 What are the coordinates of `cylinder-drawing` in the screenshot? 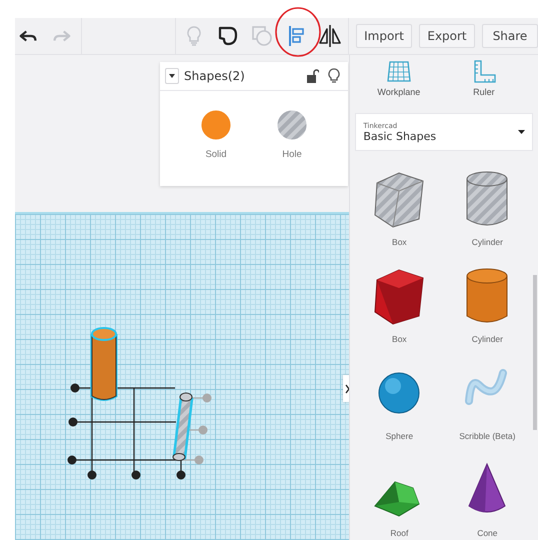 It's located at (104, 364).